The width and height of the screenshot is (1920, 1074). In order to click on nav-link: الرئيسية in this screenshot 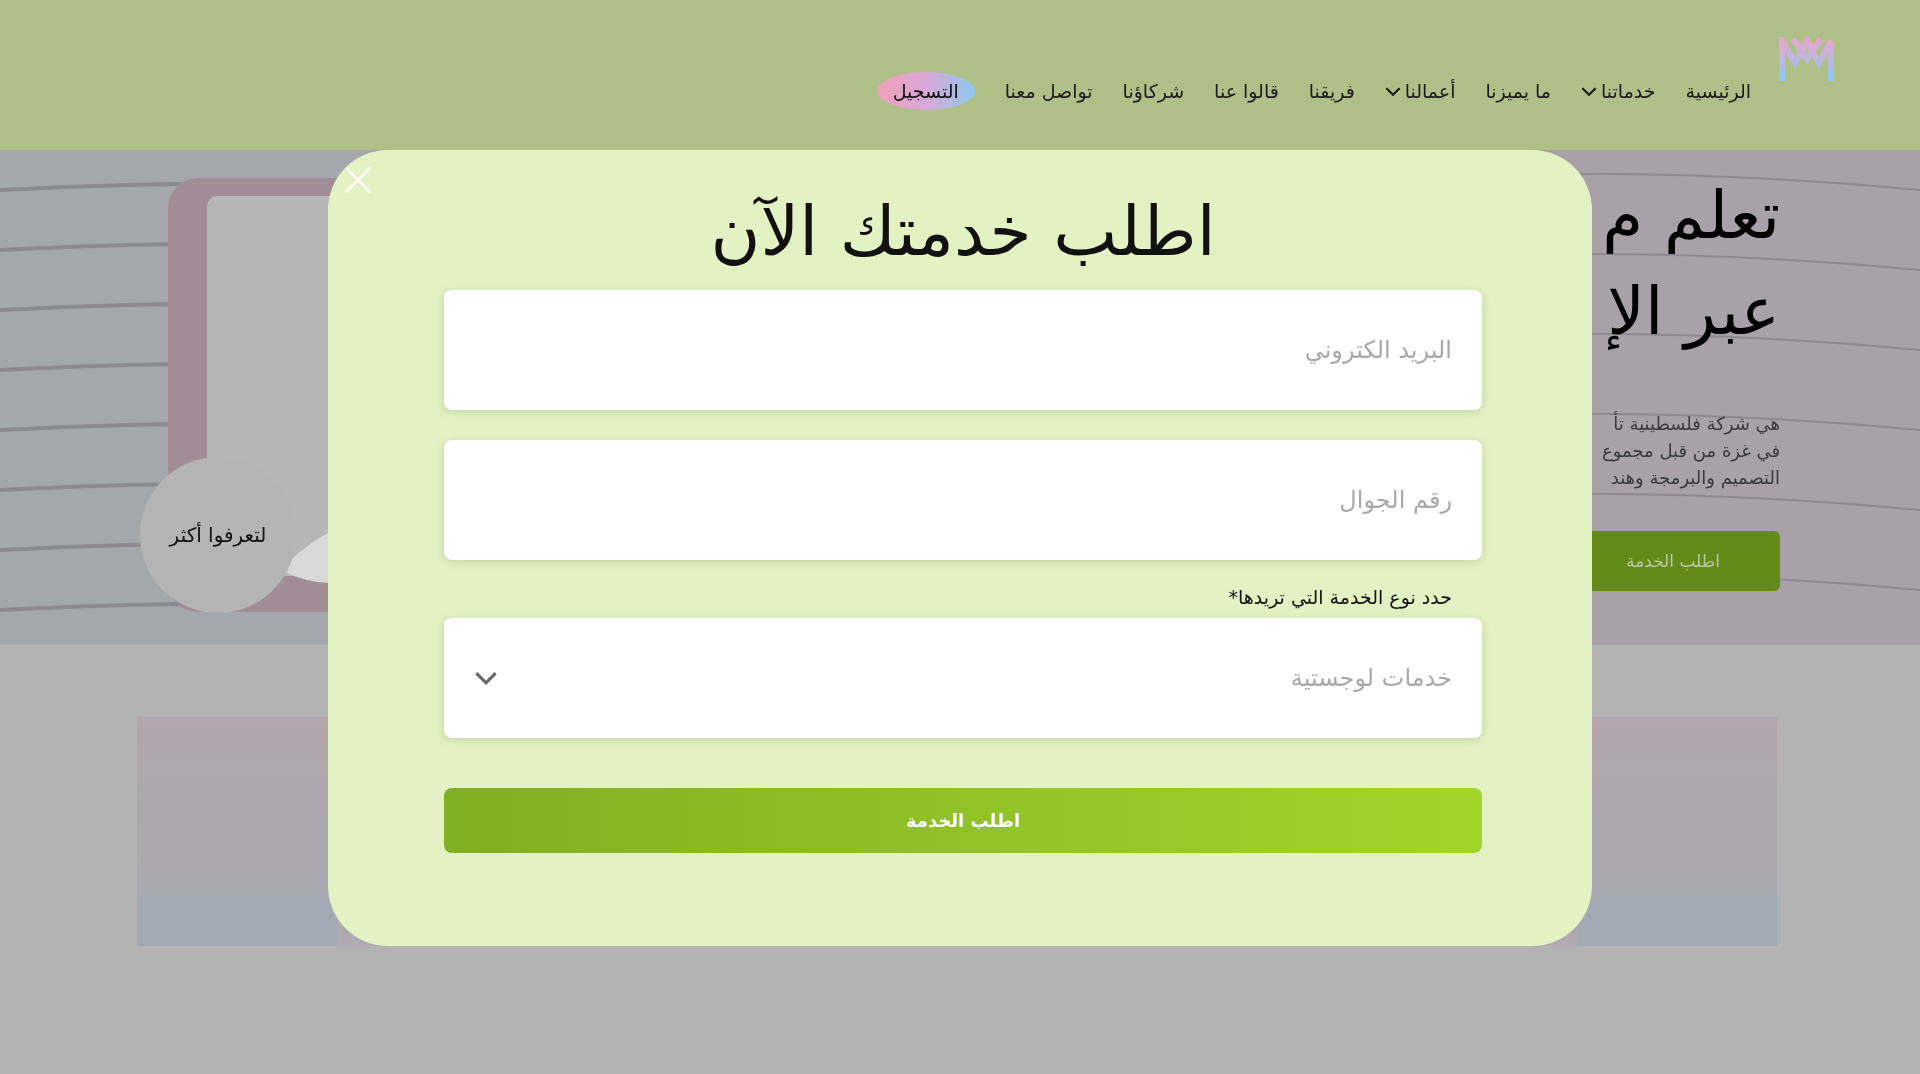, I will do `click(1718, 91)`.